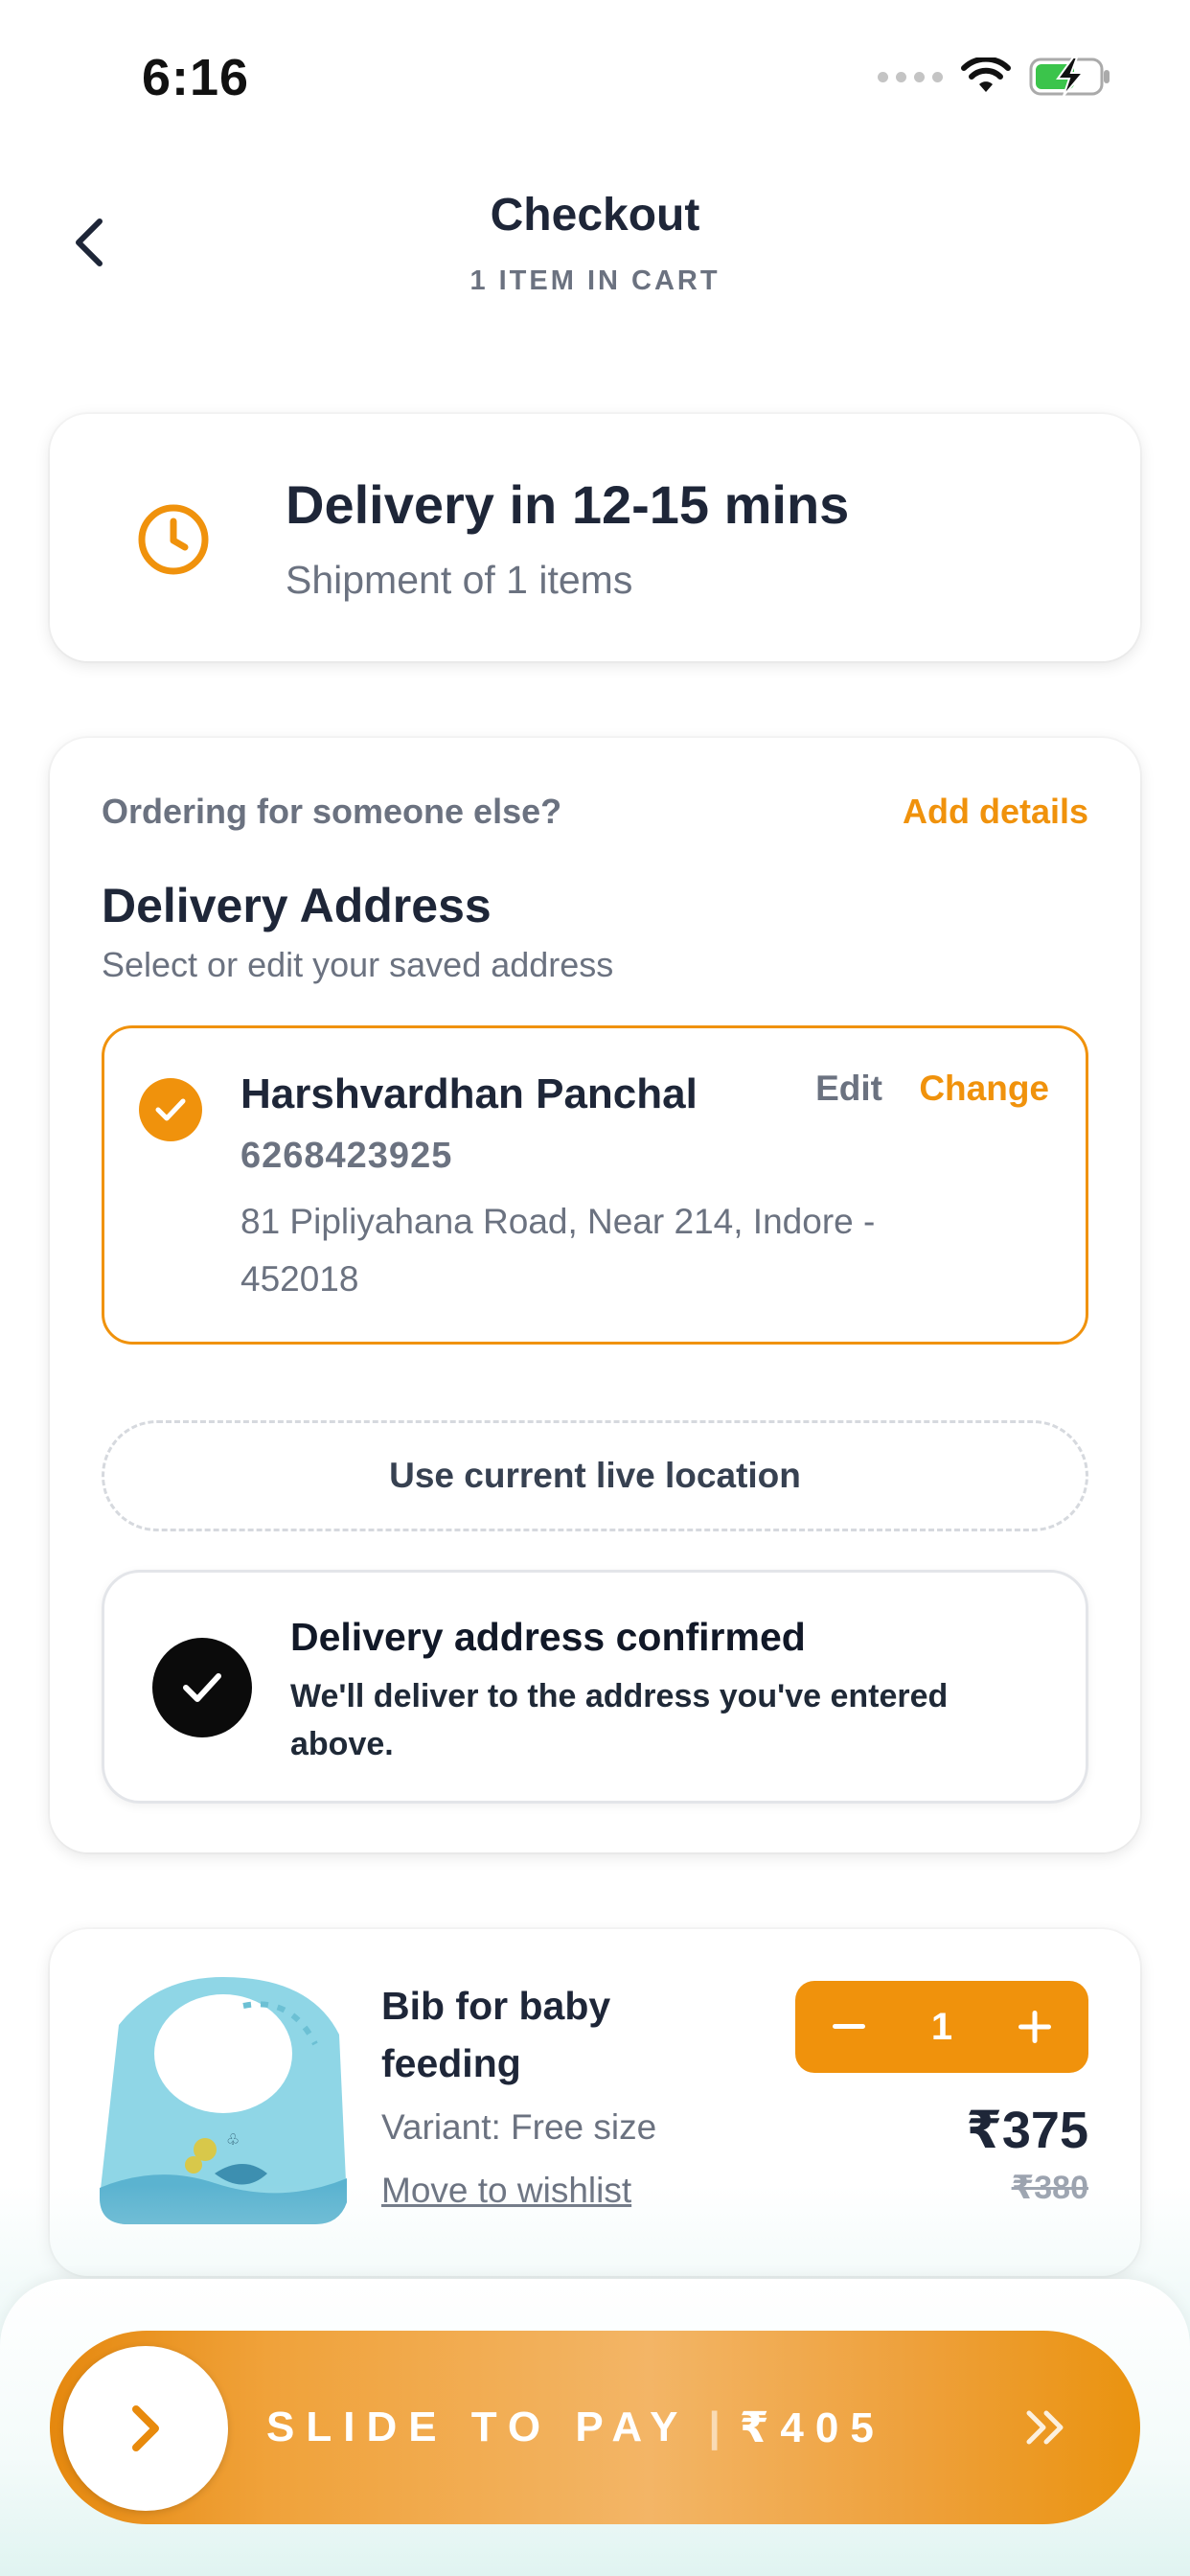 This screenshot has width=1190, height=2576. Describe the element at coordinates (332, 811) in the screenshot. I see `ordering-for-someone-else-text: Ordering for someone else?` at that location.